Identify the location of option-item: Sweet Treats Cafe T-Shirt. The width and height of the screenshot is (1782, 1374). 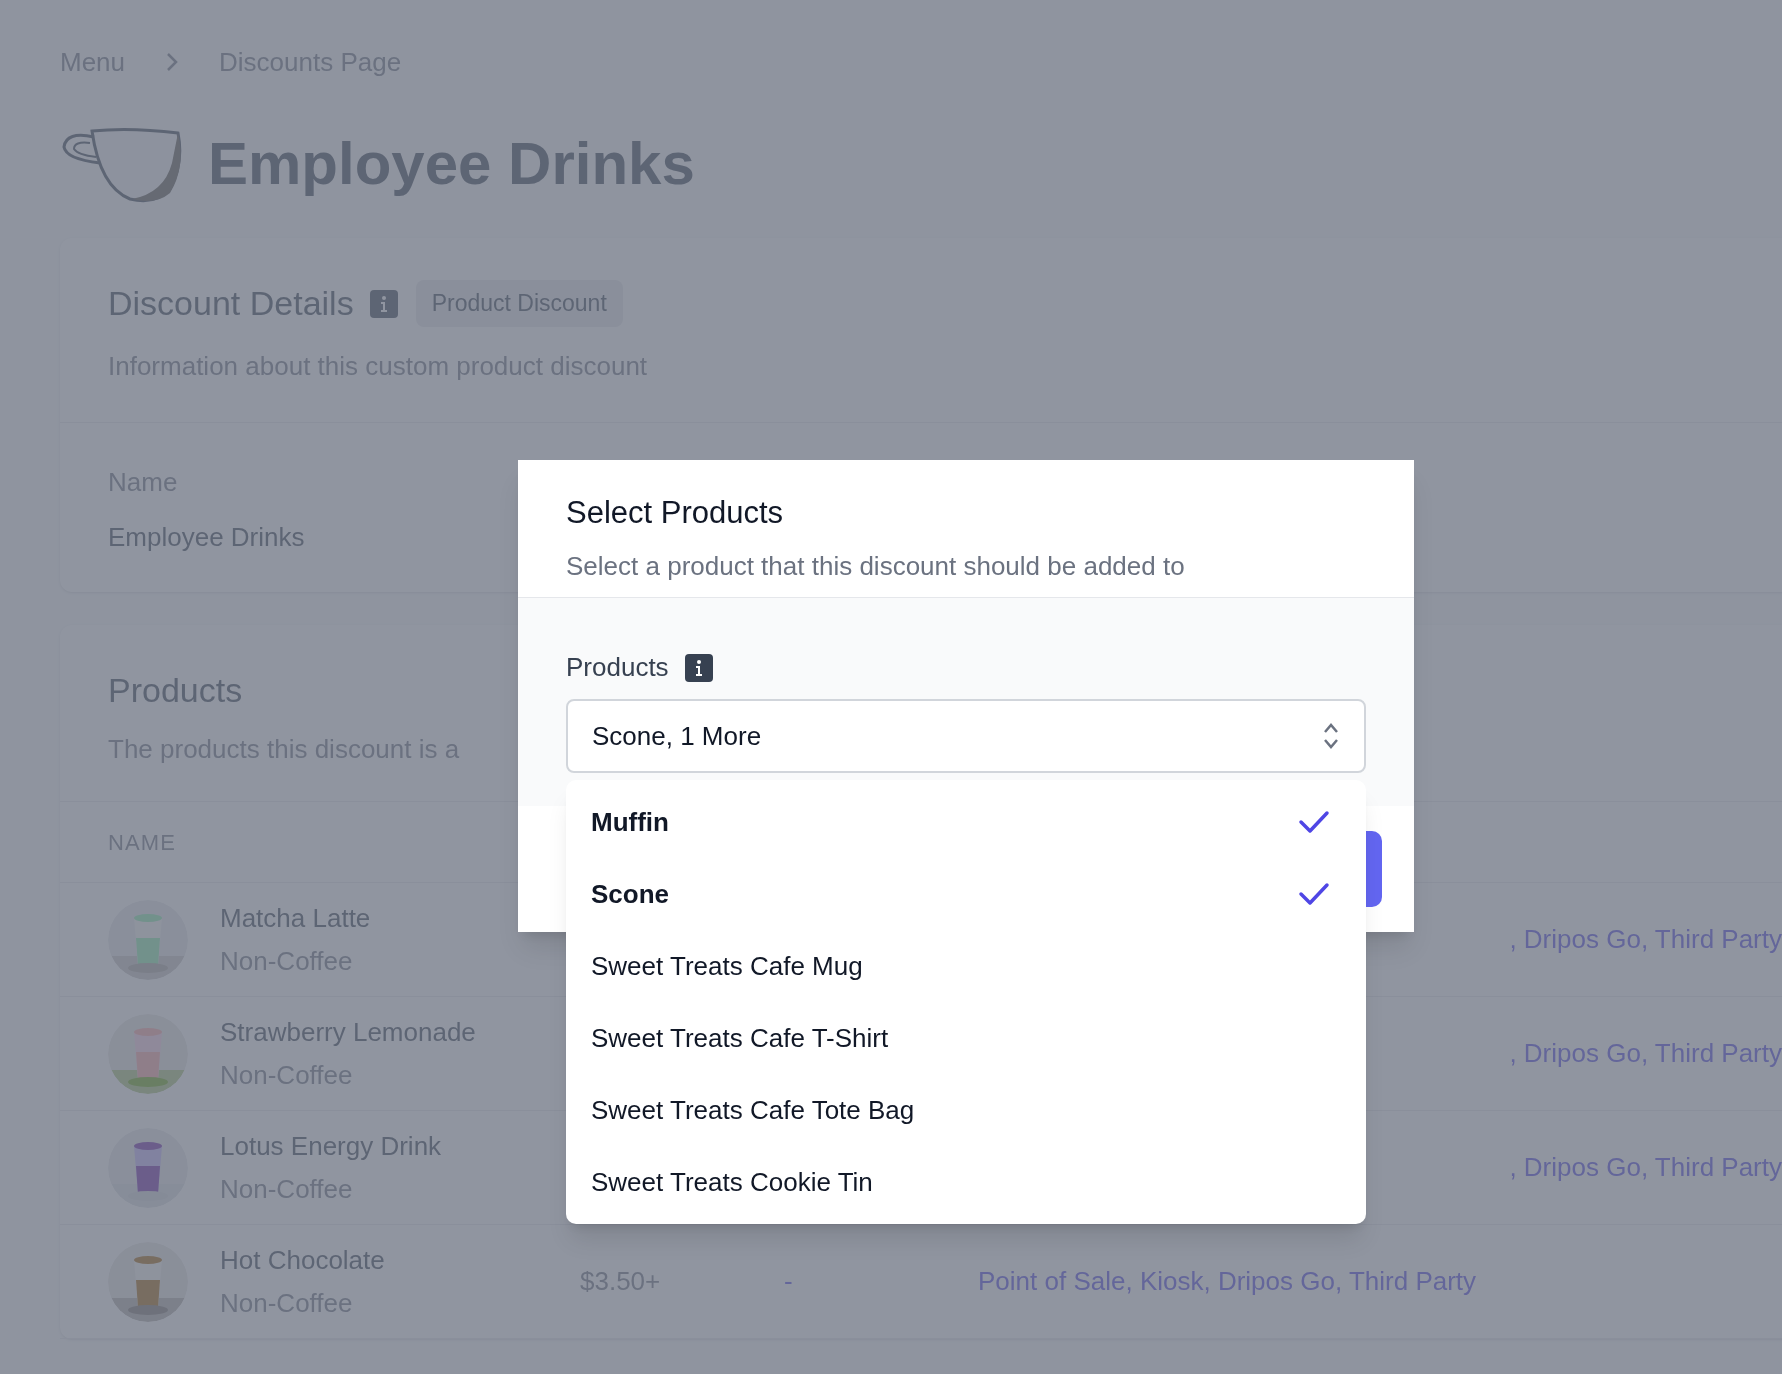
(966, 1038).